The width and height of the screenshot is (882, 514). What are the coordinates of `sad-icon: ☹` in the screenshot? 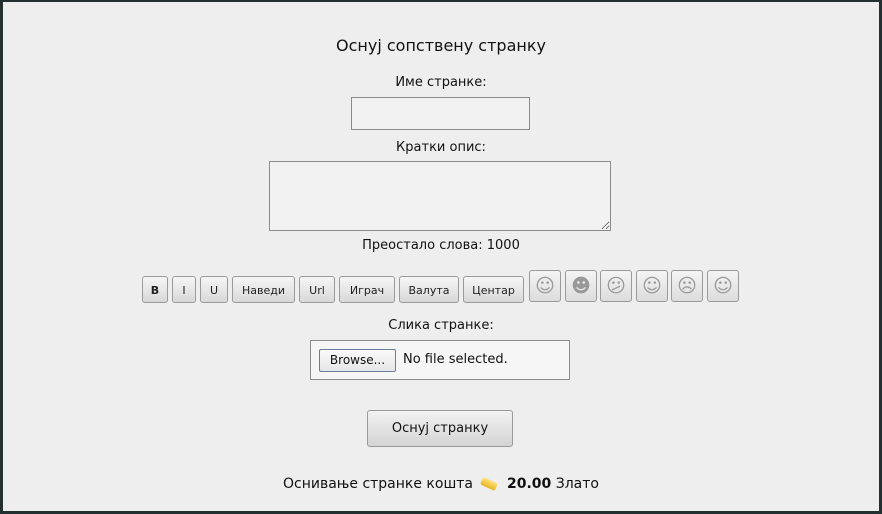 It's located at (687, 286).